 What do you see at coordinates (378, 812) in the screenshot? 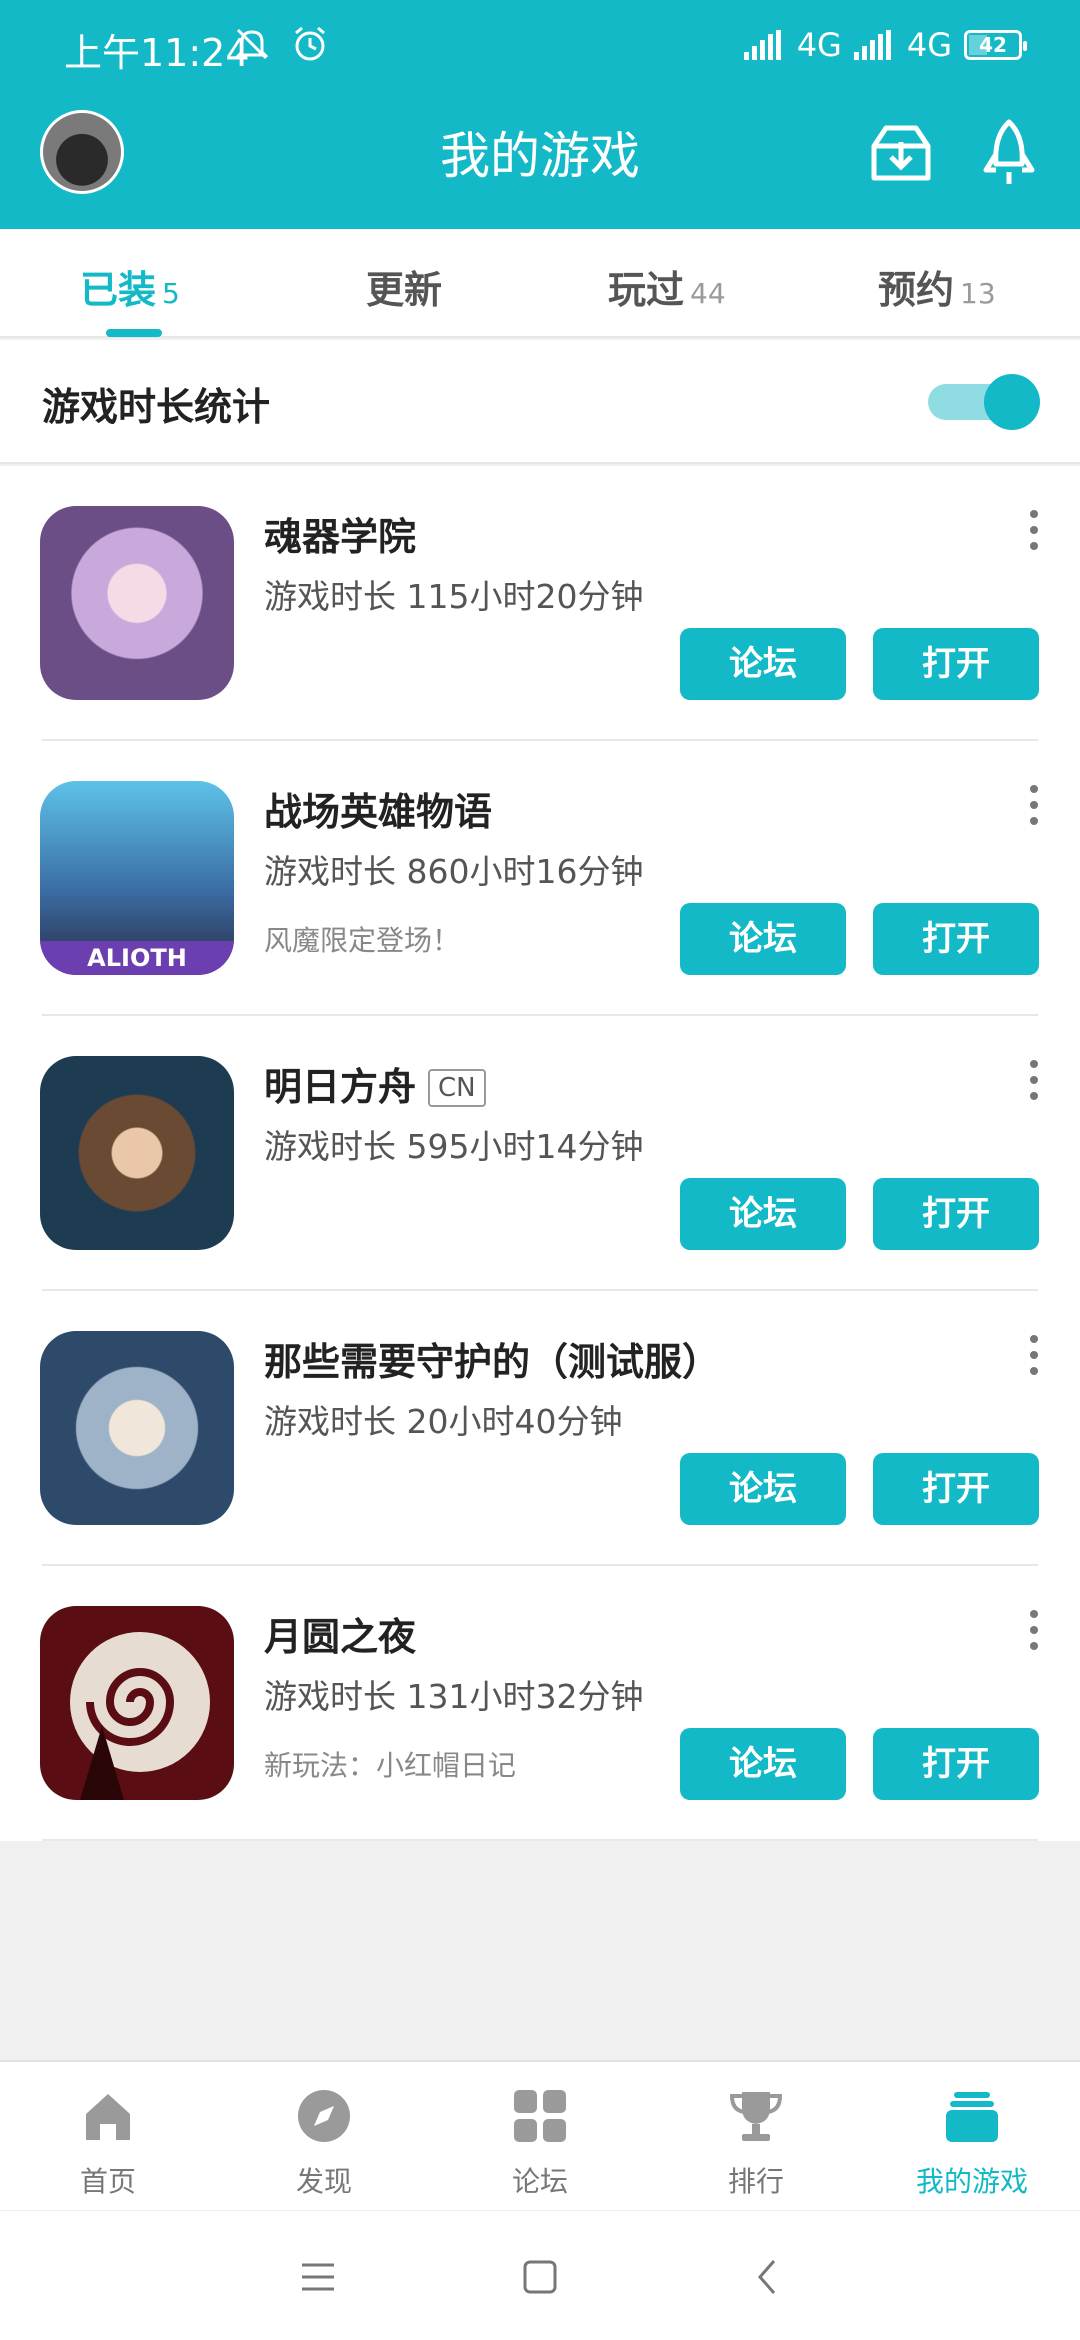
I see `game-name: 战场英雄物语` at bounding box center [378, 812].